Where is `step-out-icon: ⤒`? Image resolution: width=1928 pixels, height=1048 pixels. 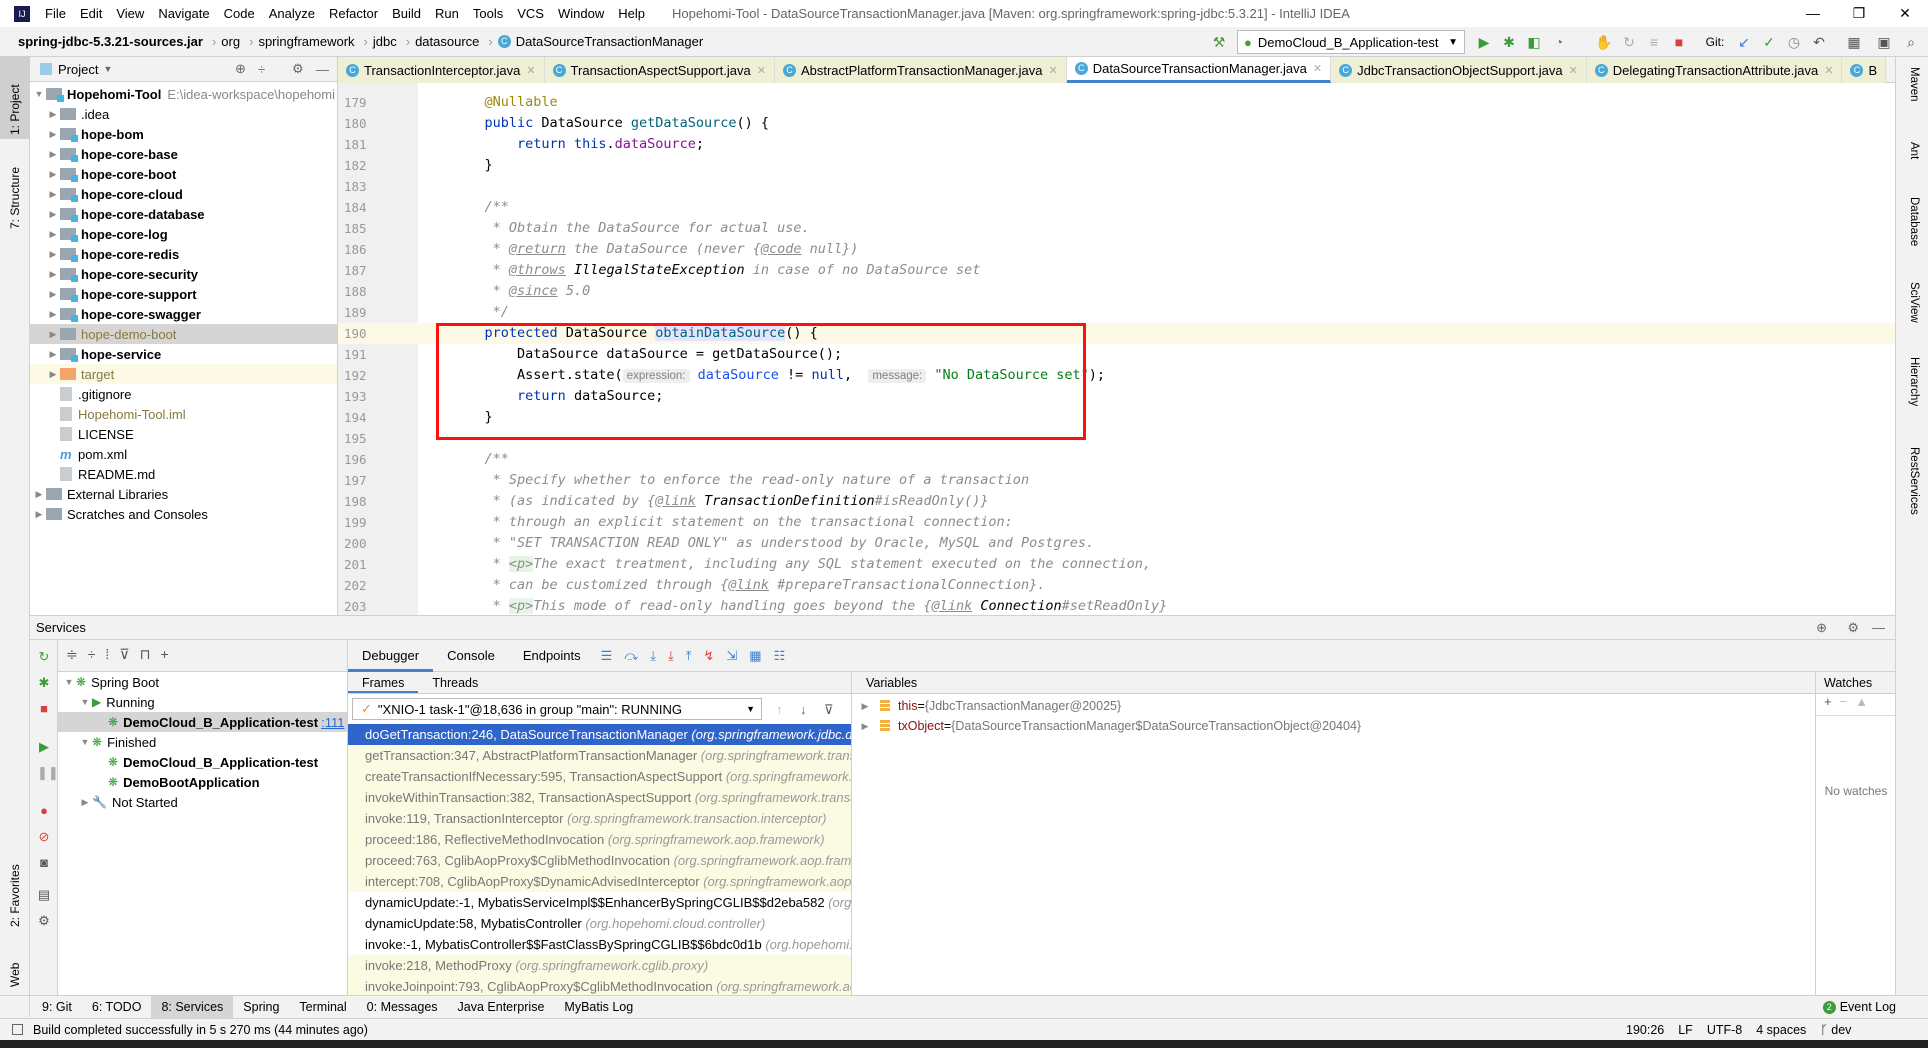 step-out-icon: ⤒ is located at coordinates (689, 656).